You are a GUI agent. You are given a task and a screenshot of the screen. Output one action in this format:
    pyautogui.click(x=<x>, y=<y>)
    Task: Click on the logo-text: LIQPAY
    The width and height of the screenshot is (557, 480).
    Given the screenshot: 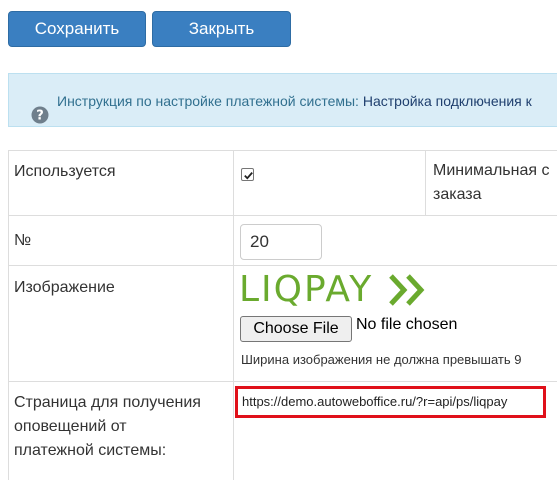 What is the action you would take?
    pyautogui.click(x=306, y=289)
    